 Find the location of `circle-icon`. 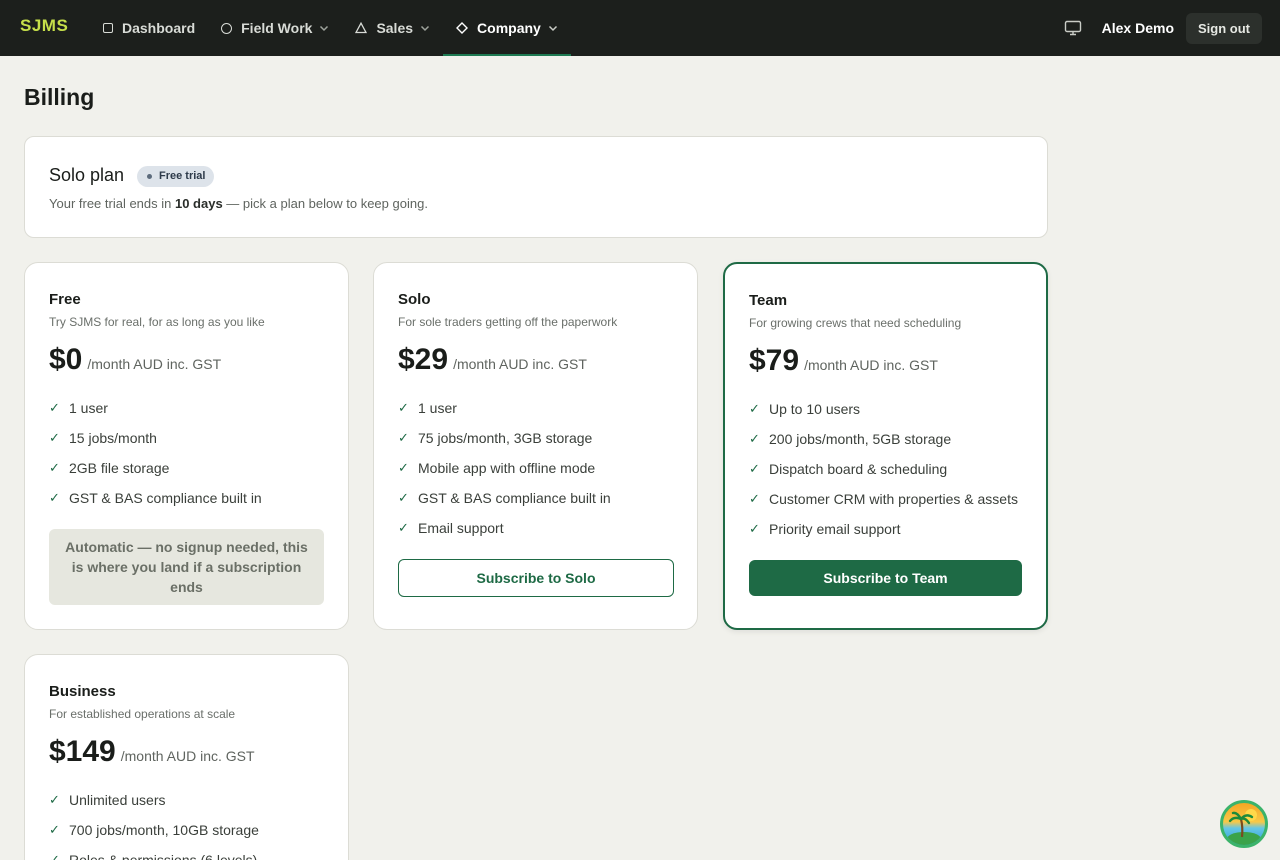

circle-icon is located at coordinates (227, 28).